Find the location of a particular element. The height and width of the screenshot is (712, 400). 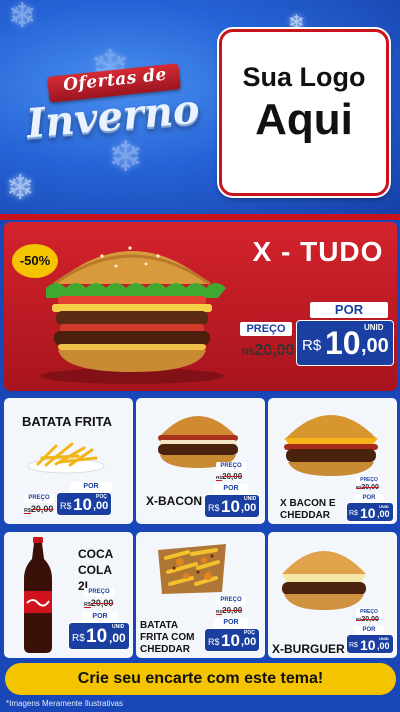

header-divider is located at coordinates (200, 217).